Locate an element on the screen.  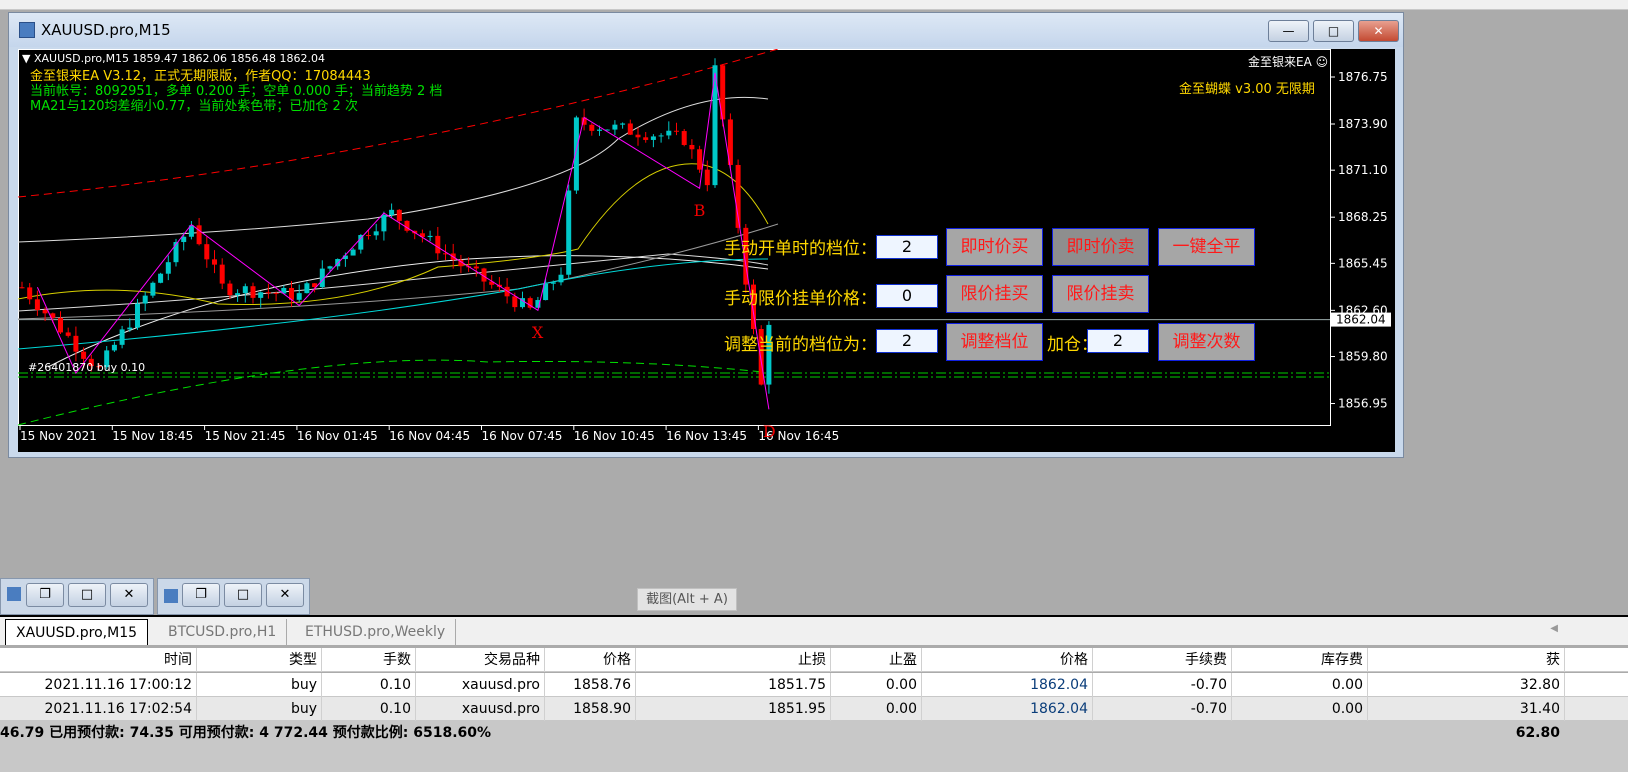
add-position-input: 2 is located at coordinates (1118, 341).